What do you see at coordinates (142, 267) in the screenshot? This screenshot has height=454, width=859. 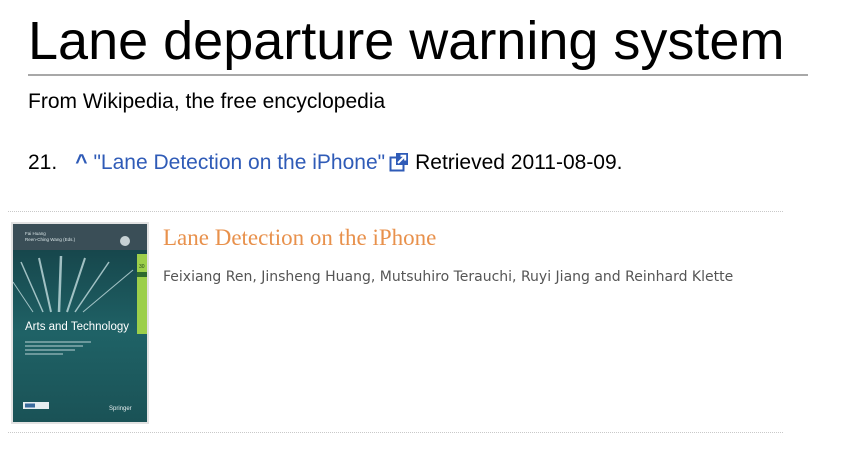 I see `svg-text: 30` at bounding box center [142, 267].